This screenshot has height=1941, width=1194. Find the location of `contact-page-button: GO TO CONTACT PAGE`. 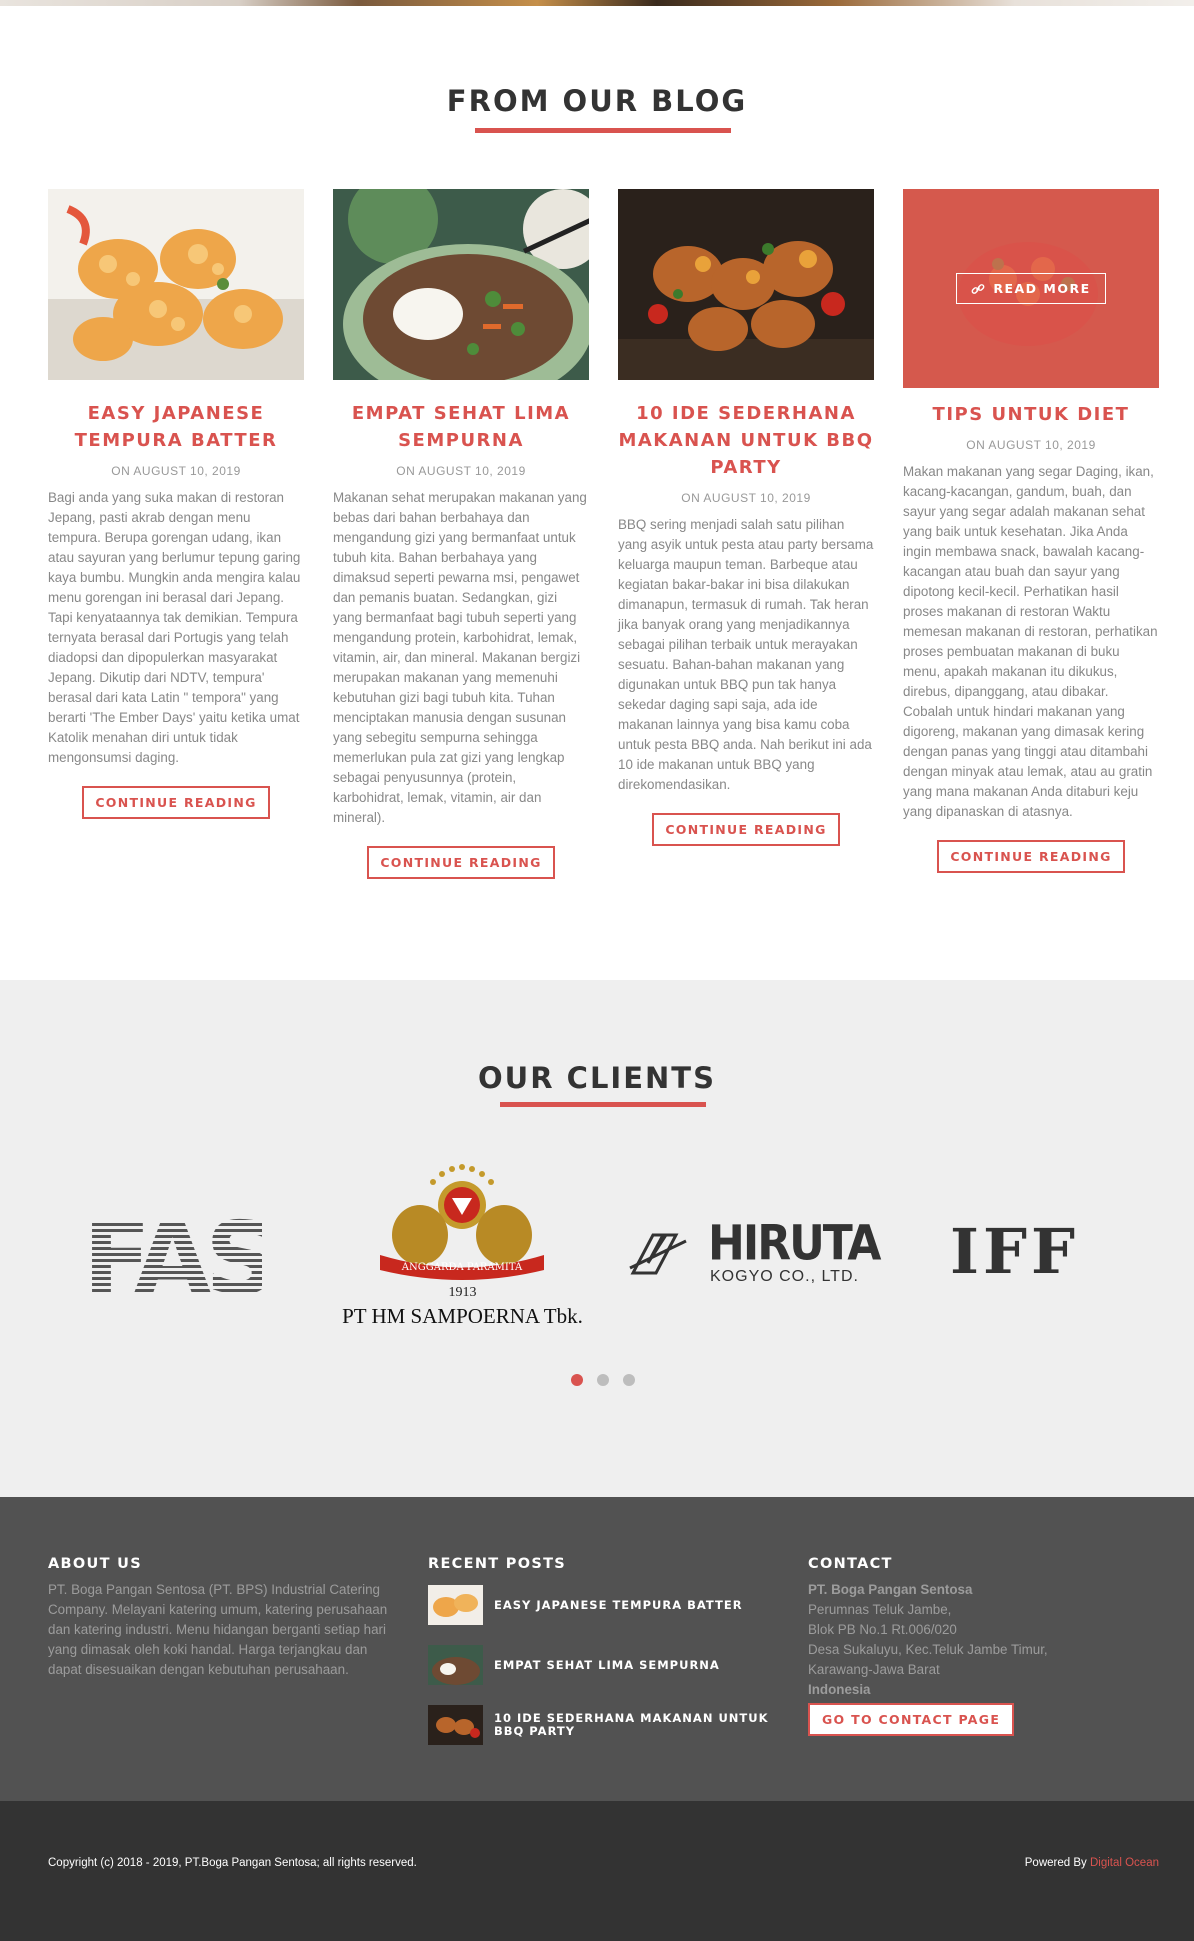

contact-page-button: GO TO CONTACT PAGE is located at coordinates (911, 1719).